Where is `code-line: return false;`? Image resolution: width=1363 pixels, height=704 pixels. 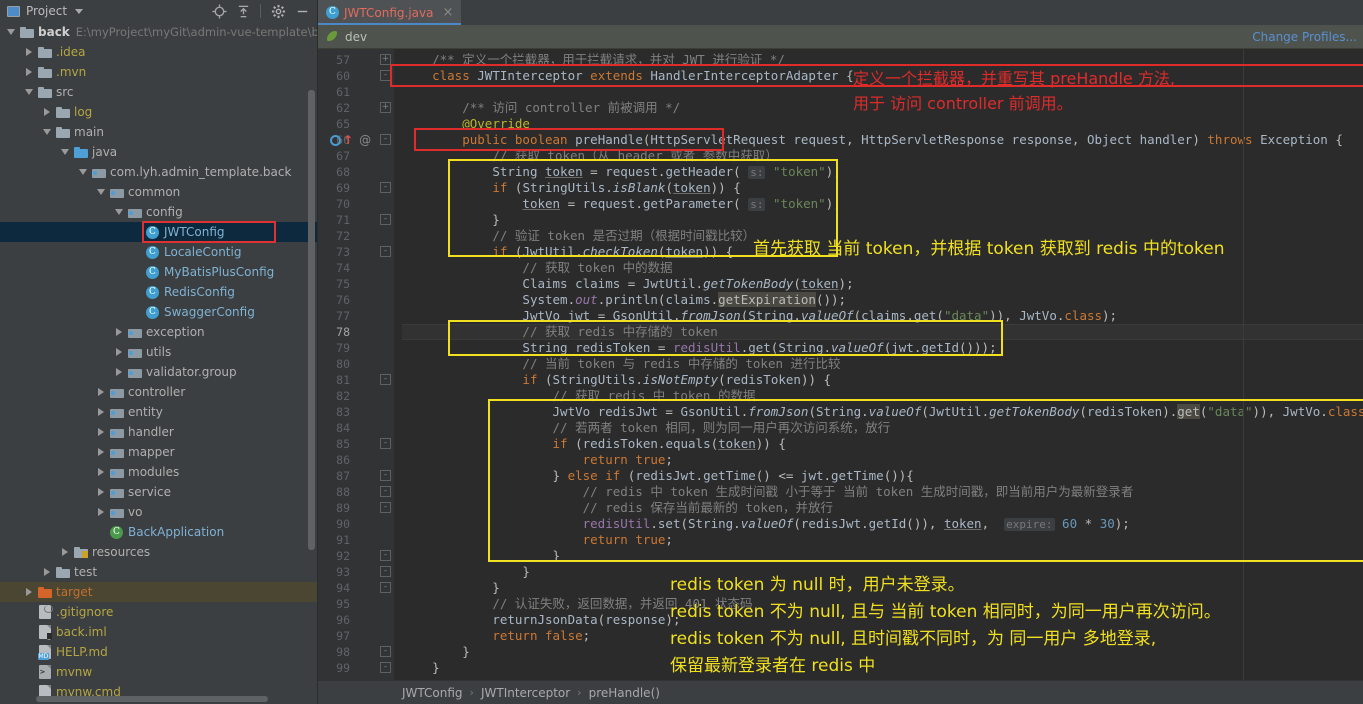
code-line: return false; is located at coordinates (496, 636).